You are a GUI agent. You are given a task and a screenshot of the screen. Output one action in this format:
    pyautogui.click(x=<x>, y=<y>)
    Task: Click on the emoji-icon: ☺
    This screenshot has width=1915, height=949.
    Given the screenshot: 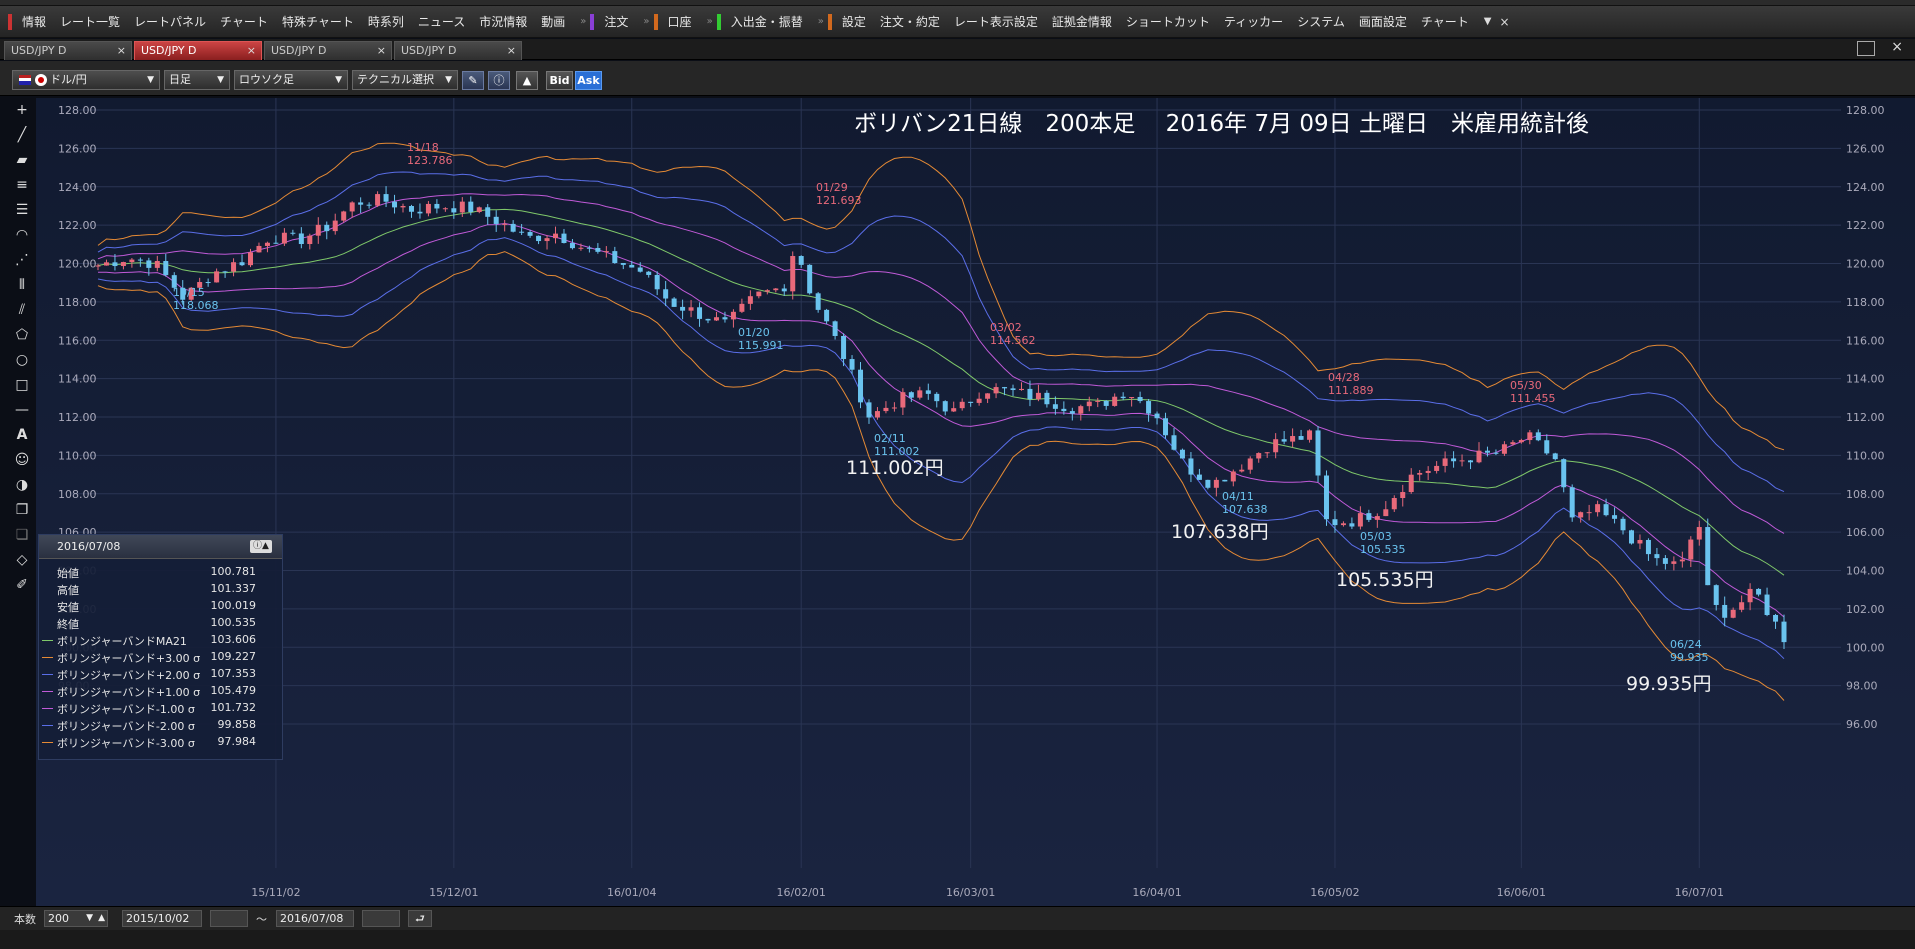 What is the action you would take?
    pyautogui.click(x=22, y=460)
    